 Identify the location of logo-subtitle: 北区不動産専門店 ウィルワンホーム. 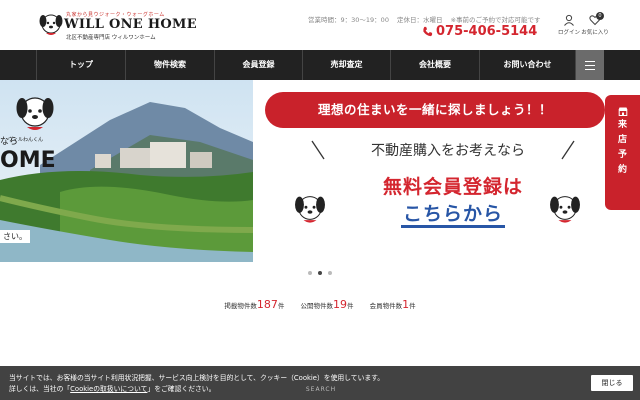
(111, 38).